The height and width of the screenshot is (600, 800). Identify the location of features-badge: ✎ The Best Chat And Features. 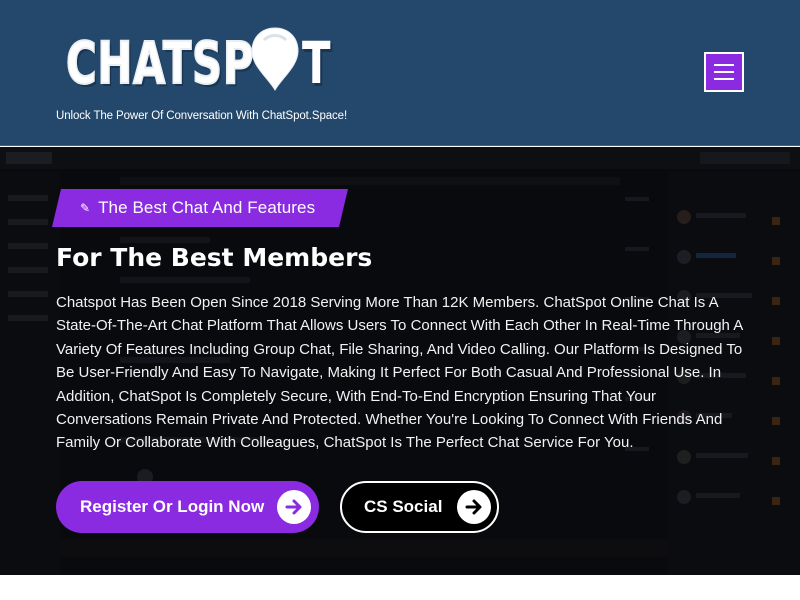
(200, 208).